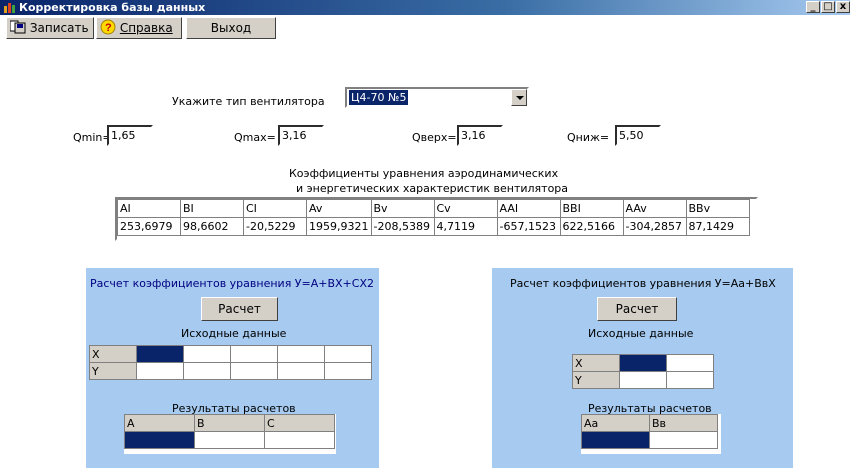 The height and width of the screenshot is (469, 850). I want to click on coef-title-line1: Коэффициенты уравнения аэродинамических, so click(424, 173).